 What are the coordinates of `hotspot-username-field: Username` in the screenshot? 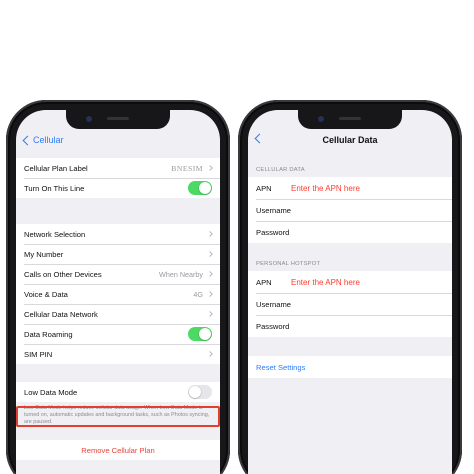 It's located at (350, 304).